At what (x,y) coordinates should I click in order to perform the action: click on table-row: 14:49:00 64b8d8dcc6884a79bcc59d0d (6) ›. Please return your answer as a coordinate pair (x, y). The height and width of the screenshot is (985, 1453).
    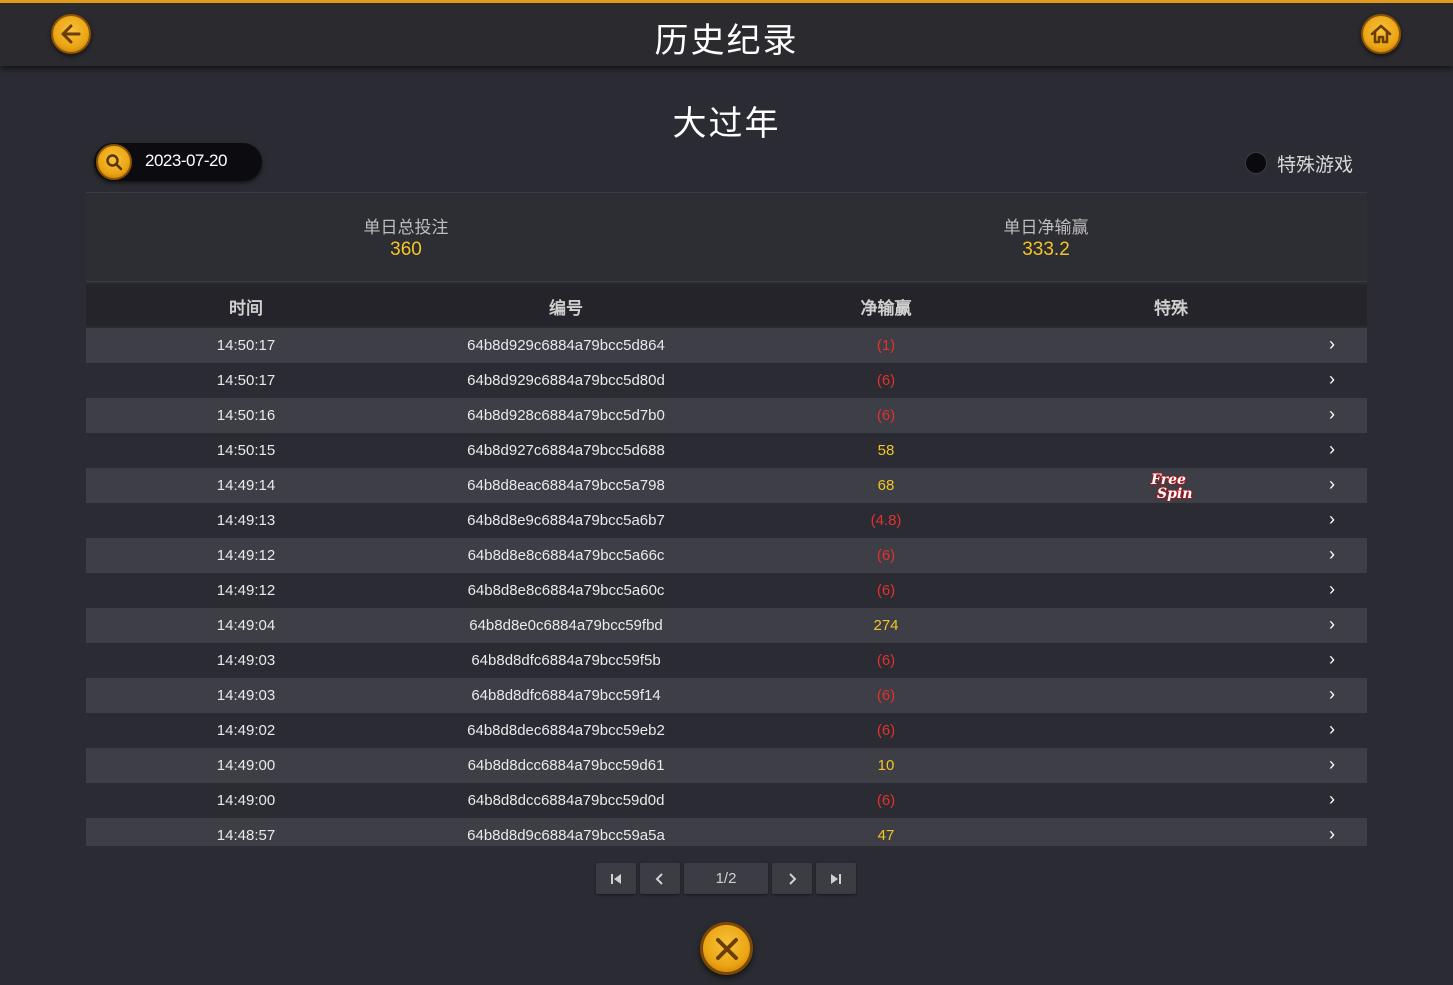
    Looking at the image, I should click on (726, 800).